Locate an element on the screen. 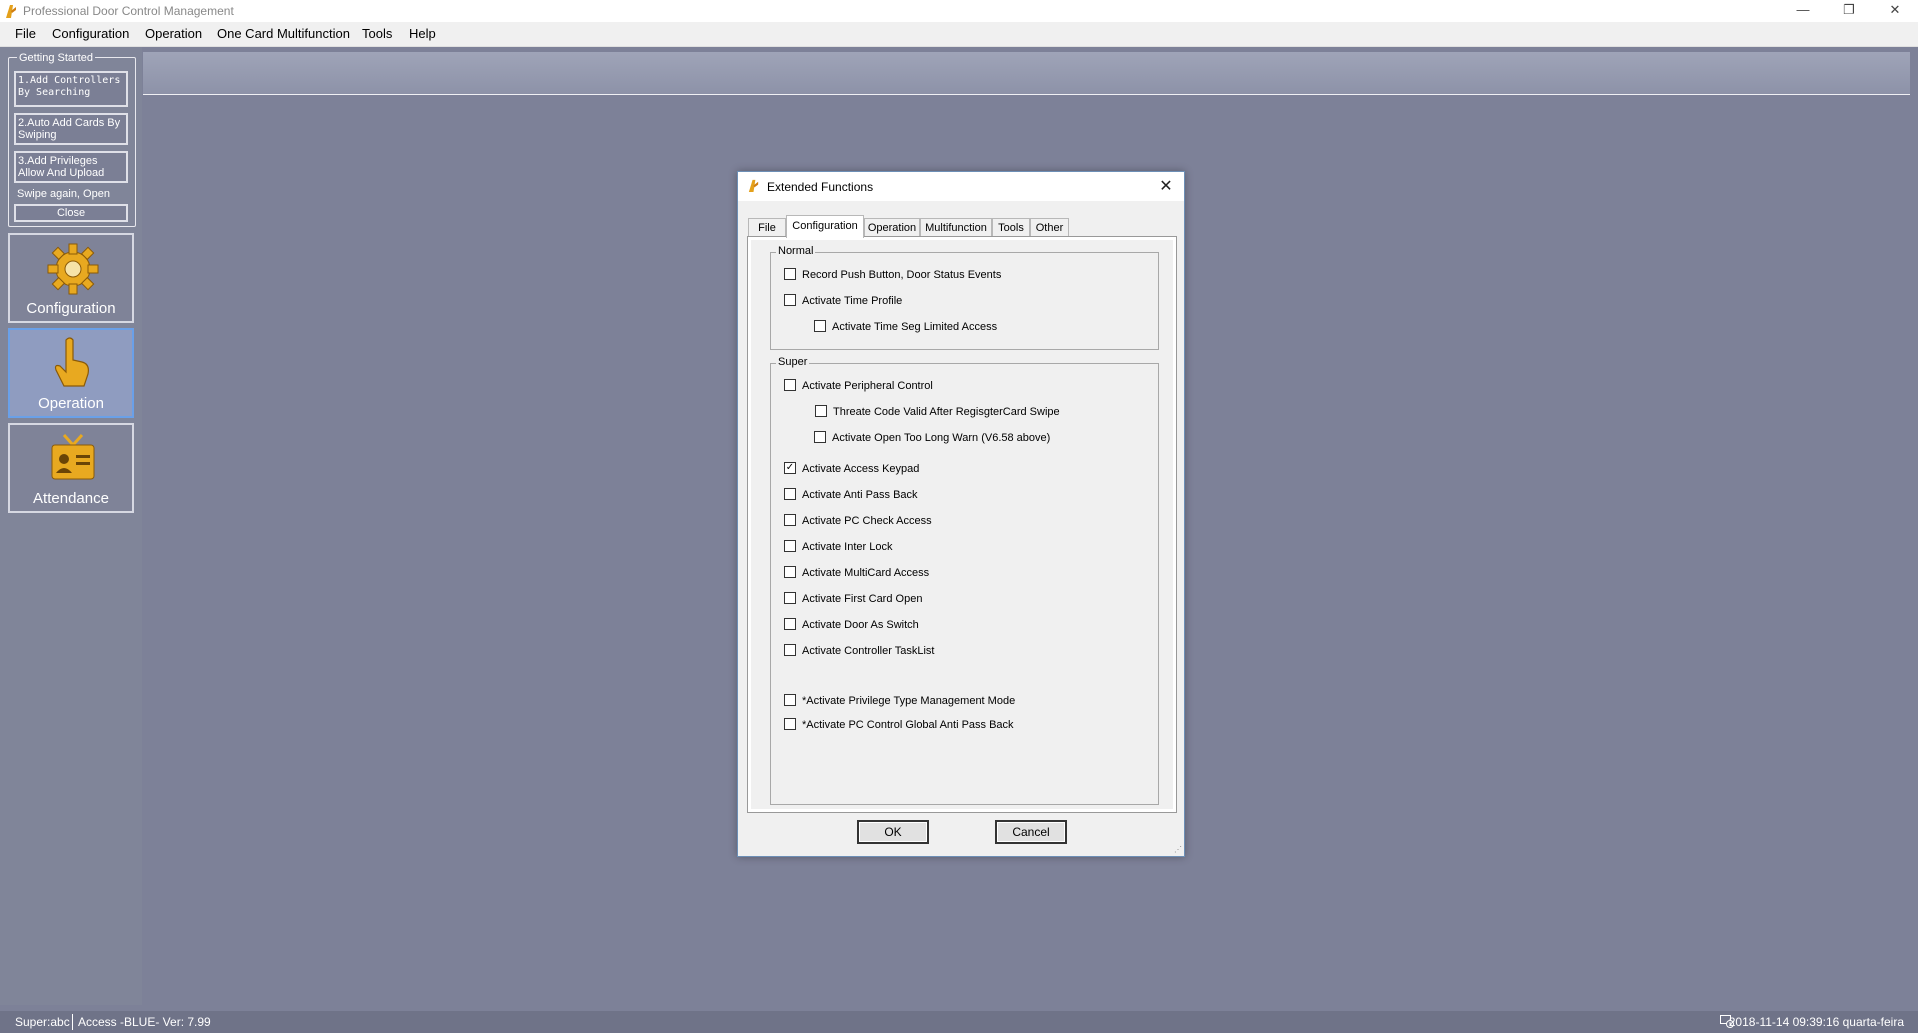 The image size is (1918, 1033). checkbox-controller-tasklist: Activate Controller TaskList is located at coordinates (859, 650).